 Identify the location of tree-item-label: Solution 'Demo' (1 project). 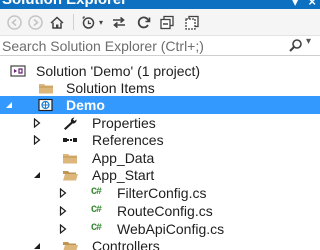
(118, 71).